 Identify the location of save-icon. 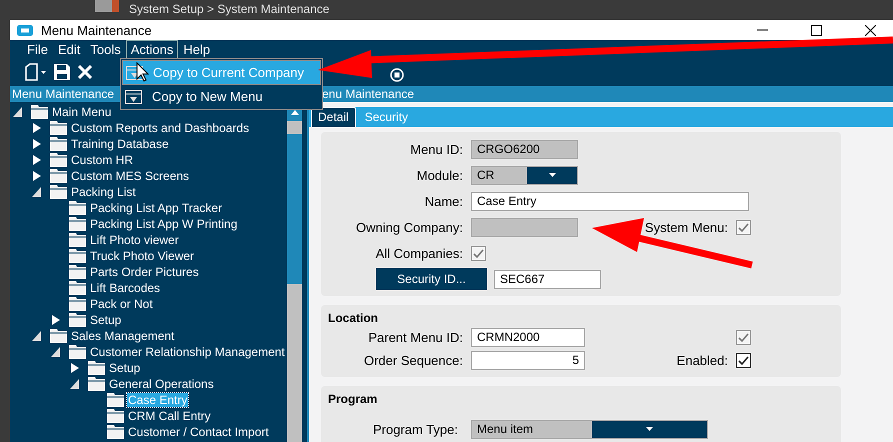
(62, 72).